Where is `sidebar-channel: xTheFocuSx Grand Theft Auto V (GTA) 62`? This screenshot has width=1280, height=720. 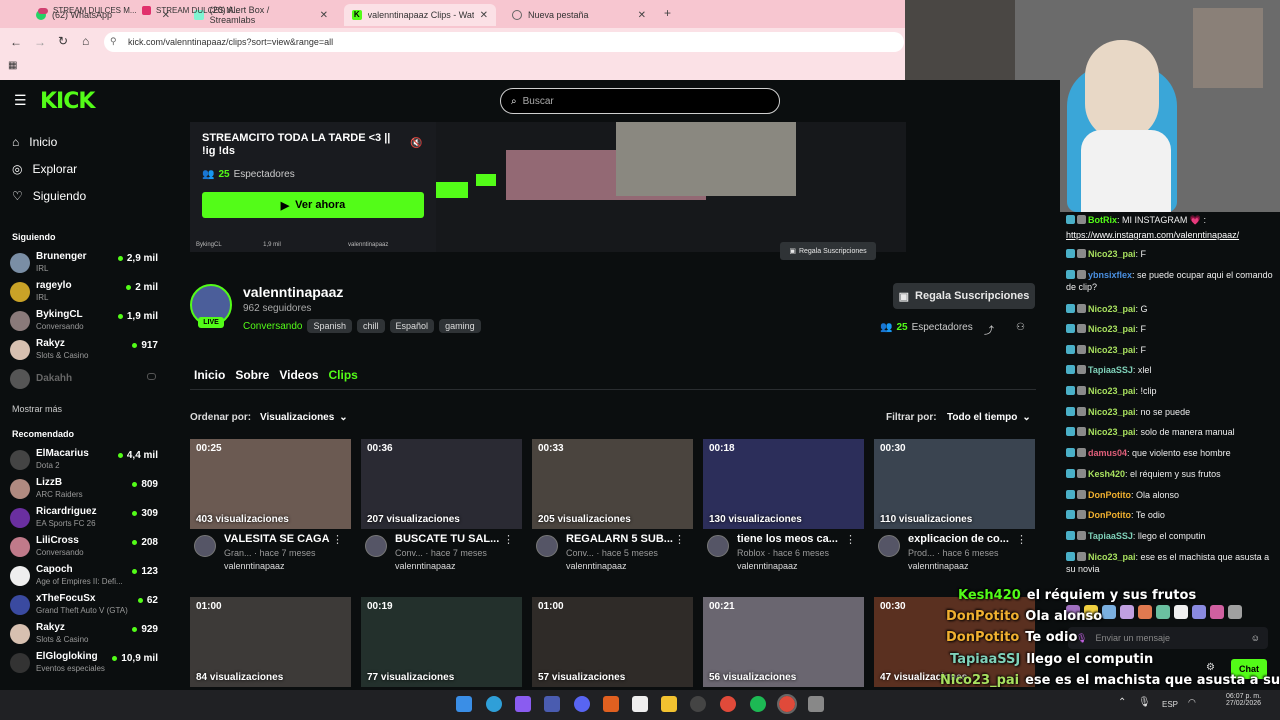 sidebar-channel: xTheFocuSx Grand Theft Auto V (GTA) 62 is located at coordinates (85, 606).